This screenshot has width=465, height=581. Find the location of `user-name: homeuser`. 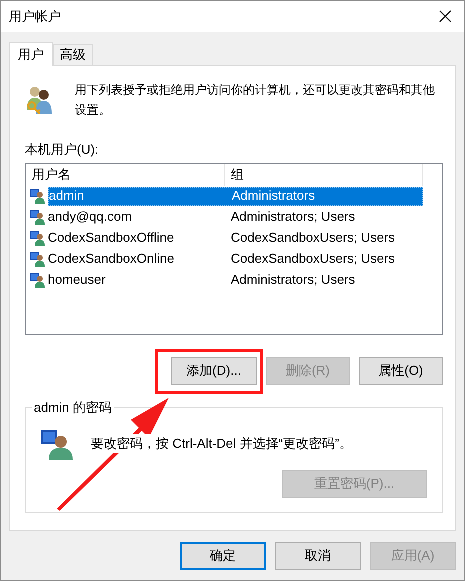

user-name: homeuser is located at coordinates (77, 280).